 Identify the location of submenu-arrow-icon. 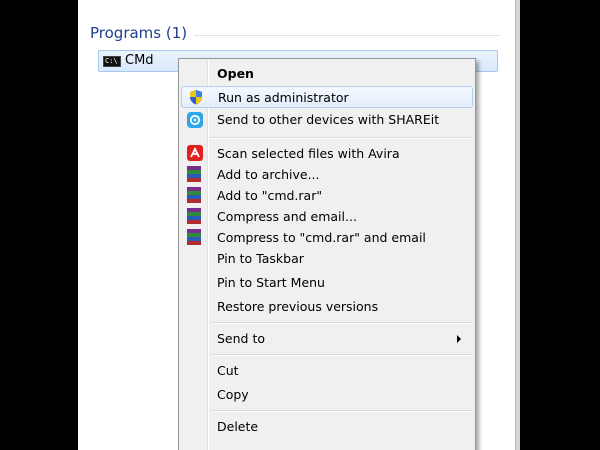
(459, 339).